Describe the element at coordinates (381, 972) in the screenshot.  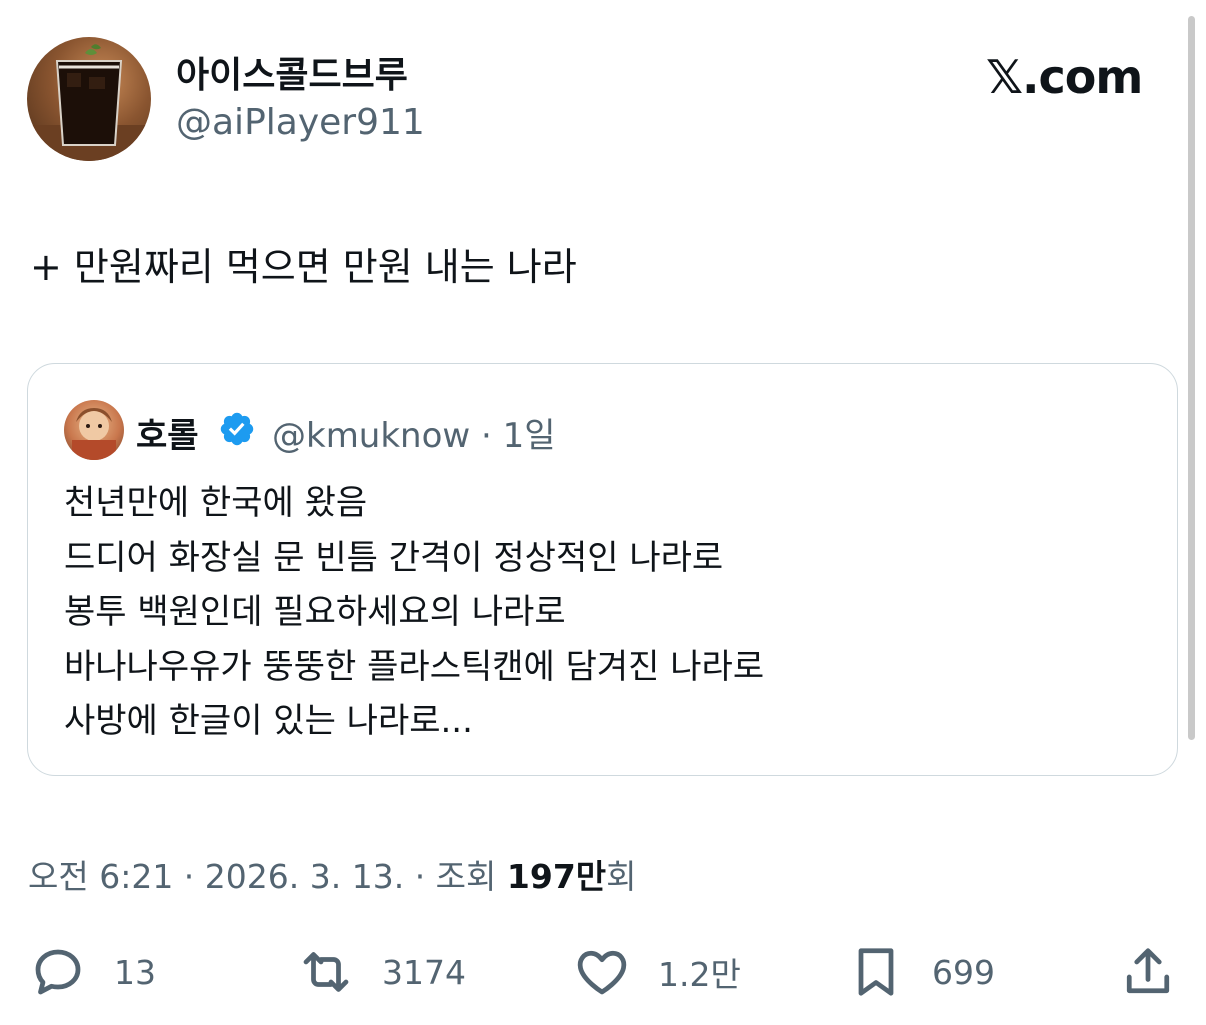
I see `retweet-button: 3174` at that location.